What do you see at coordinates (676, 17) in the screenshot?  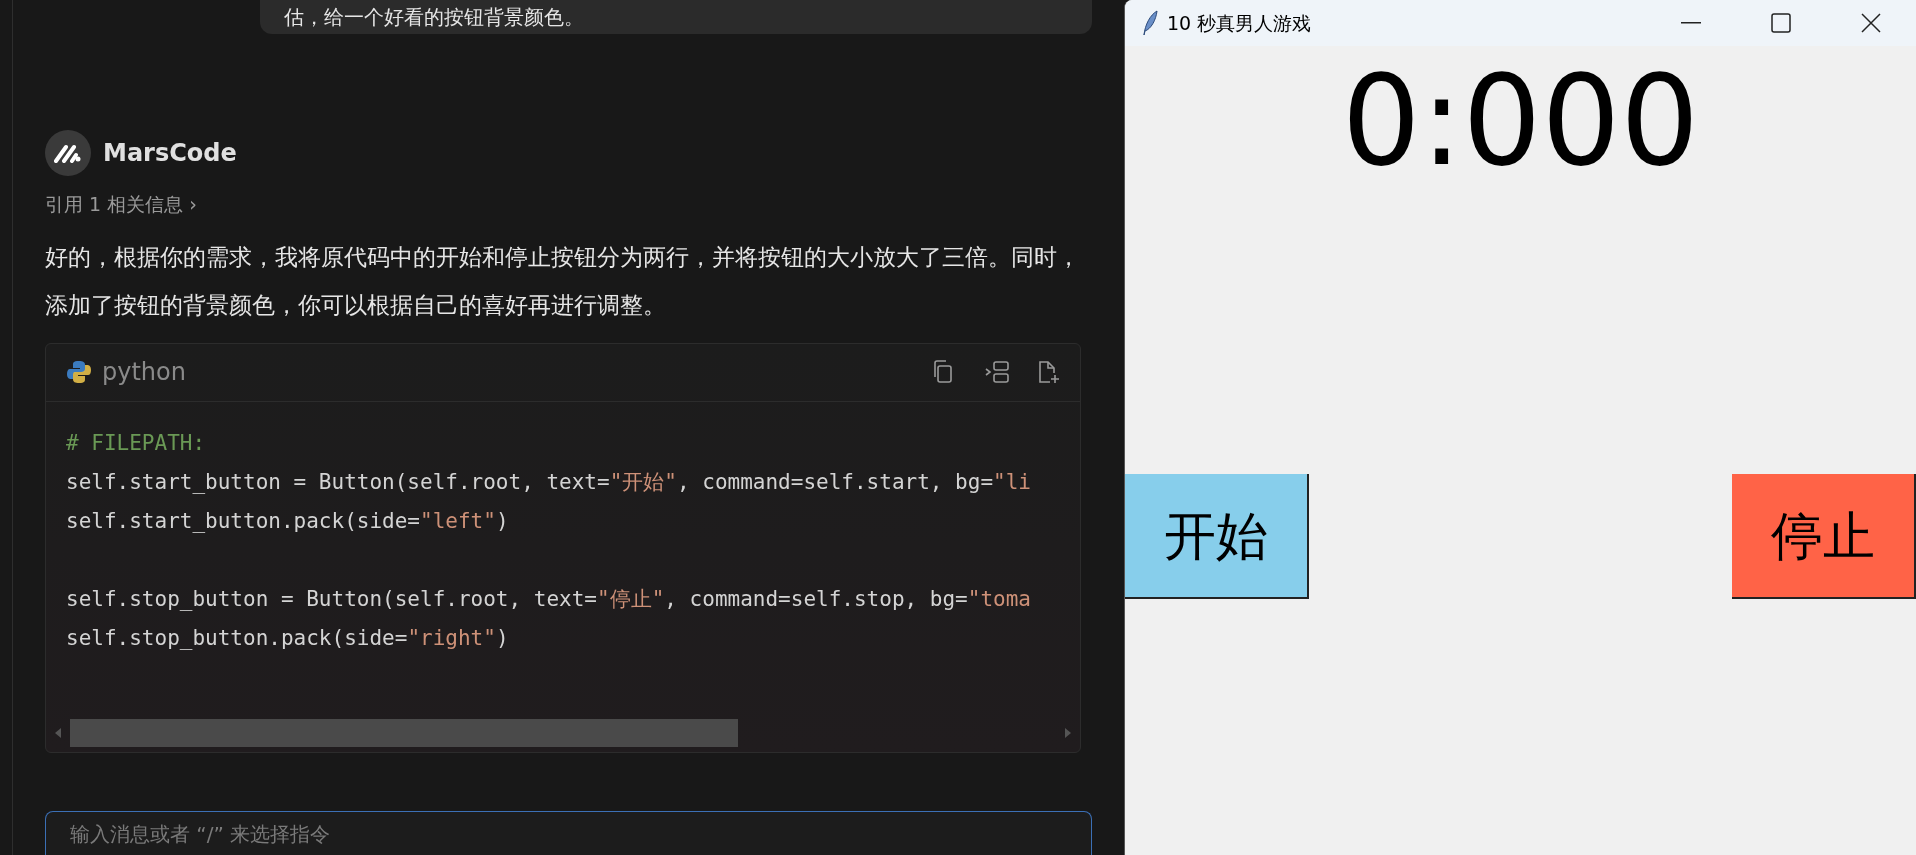 I see `user-message: 估，给一个好看的按钮背景颜色。` at bounding box center [676, 17].